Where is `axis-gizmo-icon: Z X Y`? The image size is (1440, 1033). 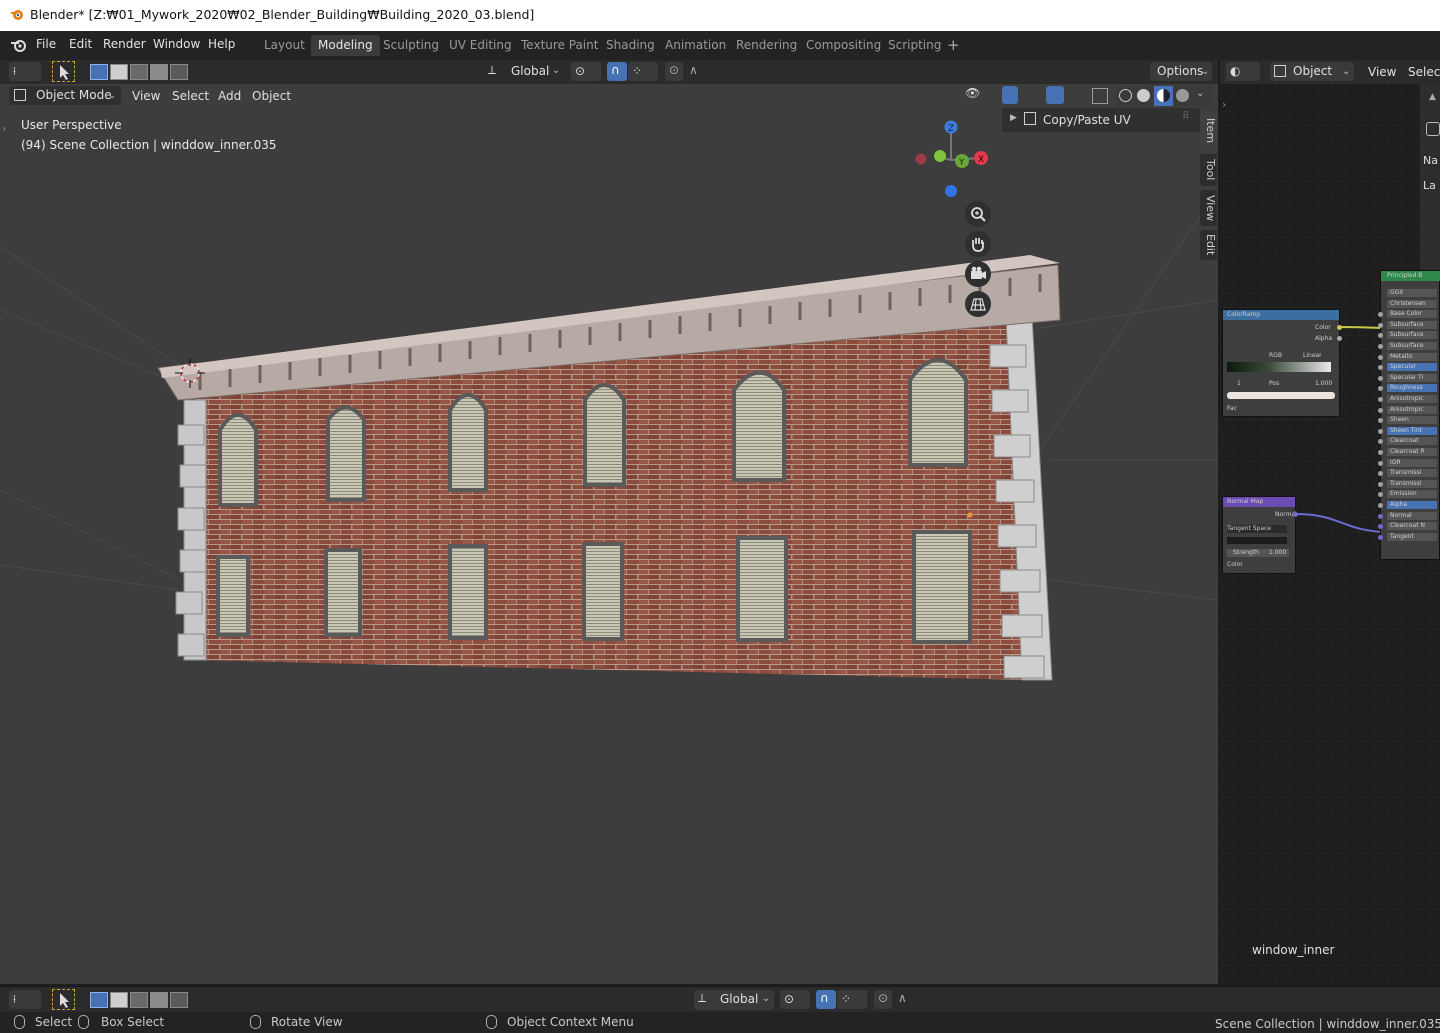
axis-gizmo-icon: Z X Y is located at coordinates (950, 157).